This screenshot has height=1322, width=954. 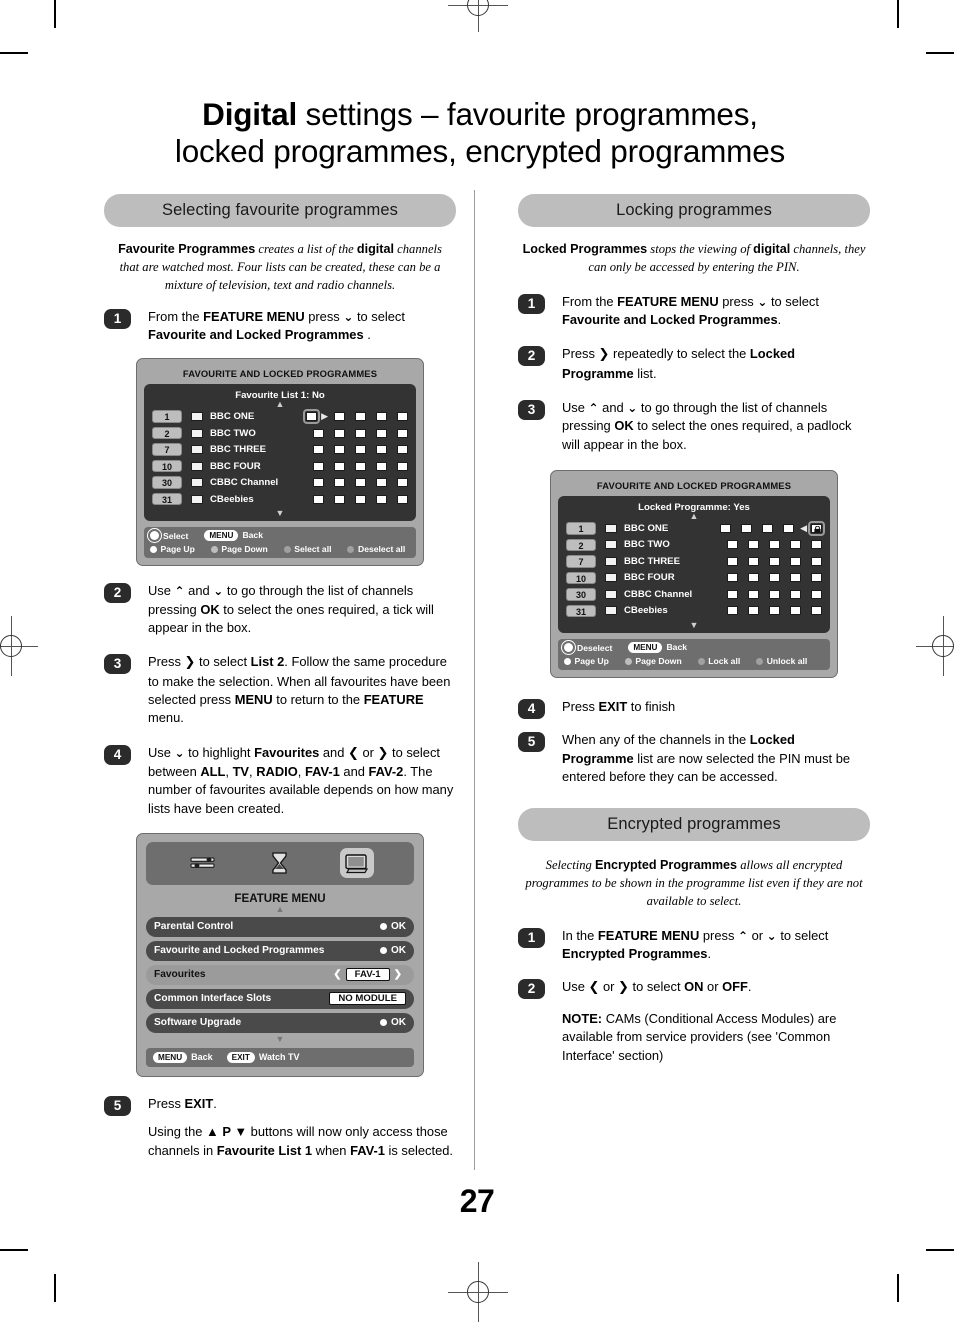 I want to click on menu-item-software-upgrade: Software Upgrade OK, so click(x=280, y=1022).